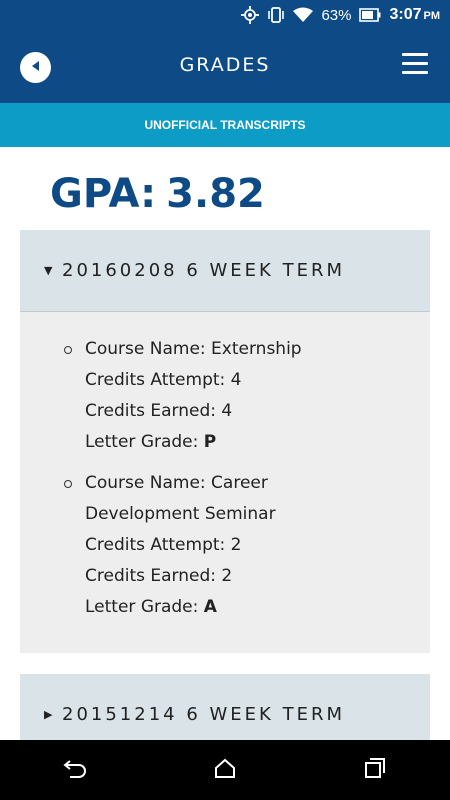 Image resolution: width=450 pixels, height=800 pixels. I want to click on unofficial-transcripts-link: UNOFFICIAL TRANSCRIPTS, so click(225, 125).